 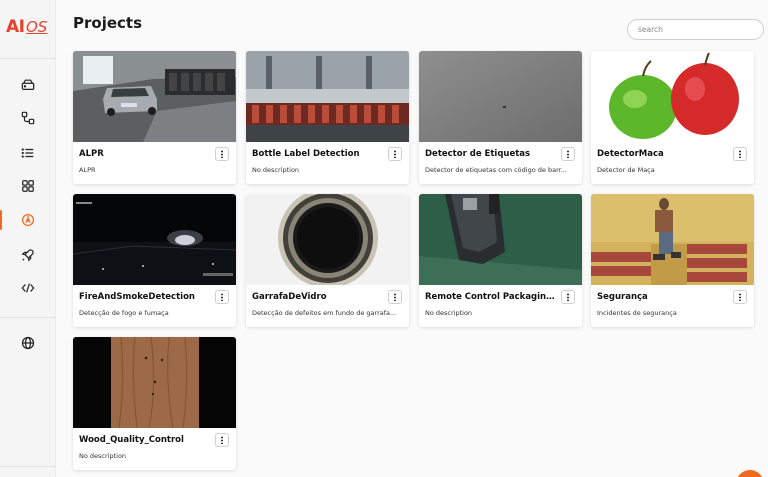 What do you see at coordinates (124, 313) in the screenshot?
I see `project-description: Detecção de fogo e fumaça` at bounding box center [124, 313].